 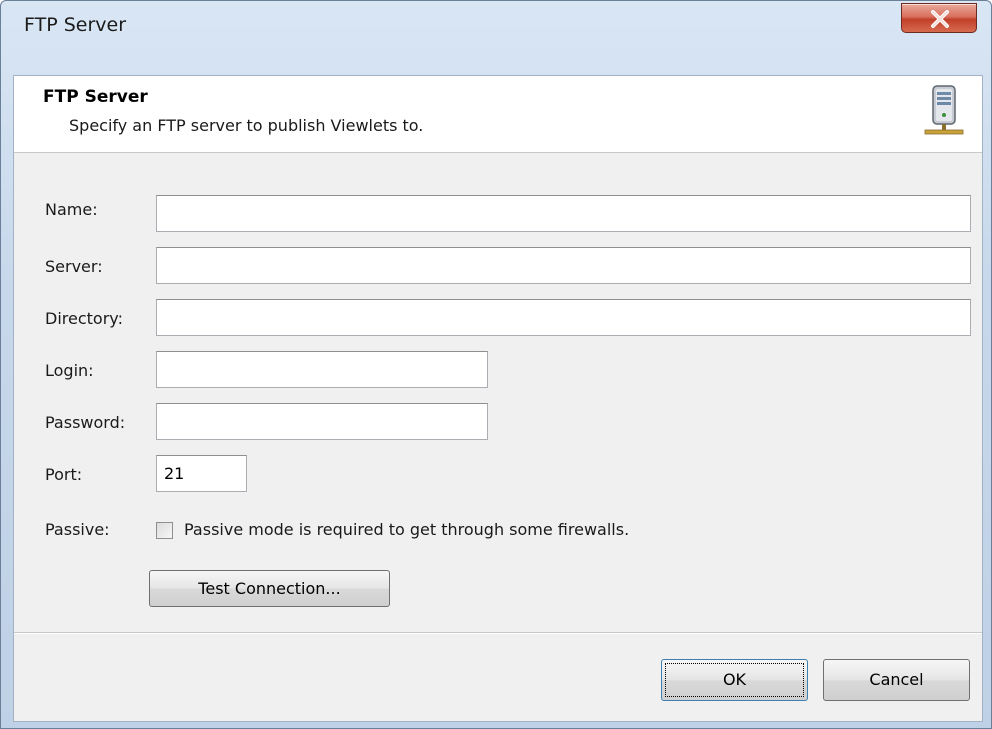 I want to click on focus-ring, so click(x=734, y=680).